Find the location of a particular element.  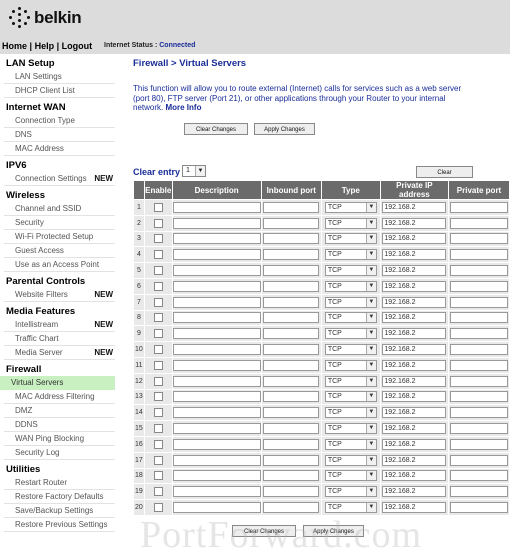

sidebar-item-virtual-servers: Virtual Servers is located at coordinates (57, 383).